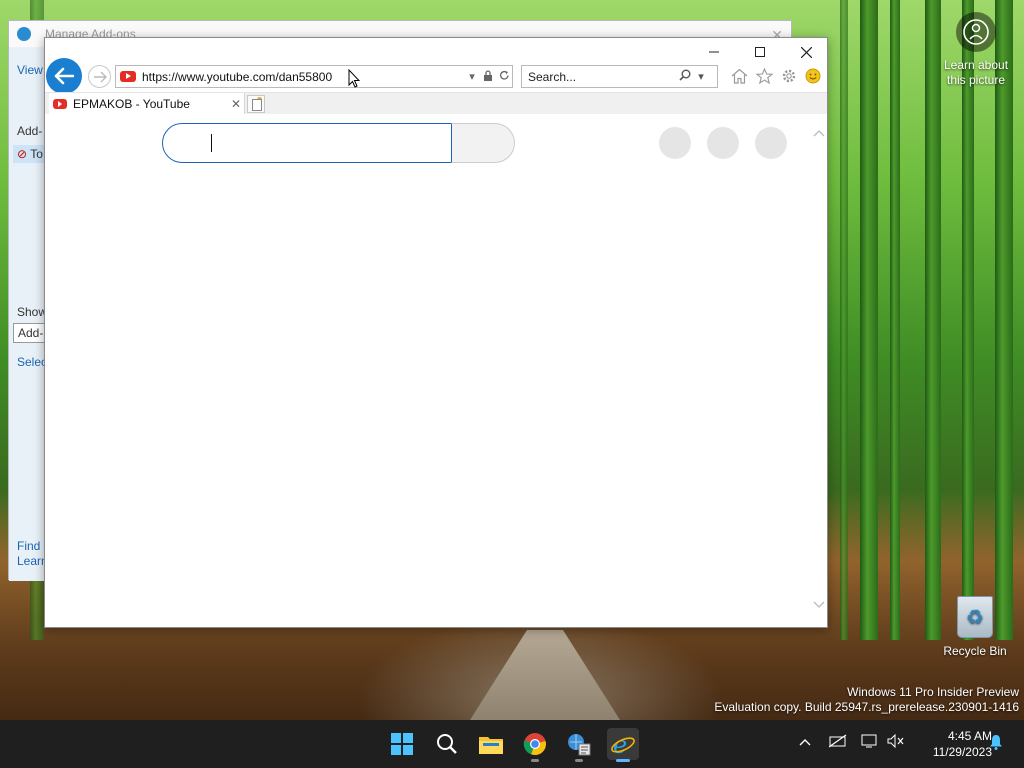 This screenshot has height=768, width=1024. I want to click on internet-explorer-icon, so click(24, 34).